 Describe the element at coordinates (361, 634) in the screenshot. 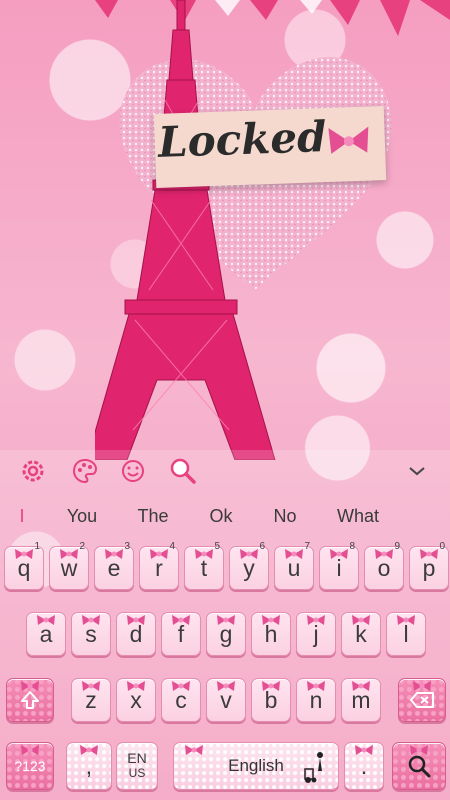

I see `key-k: k` at that location.